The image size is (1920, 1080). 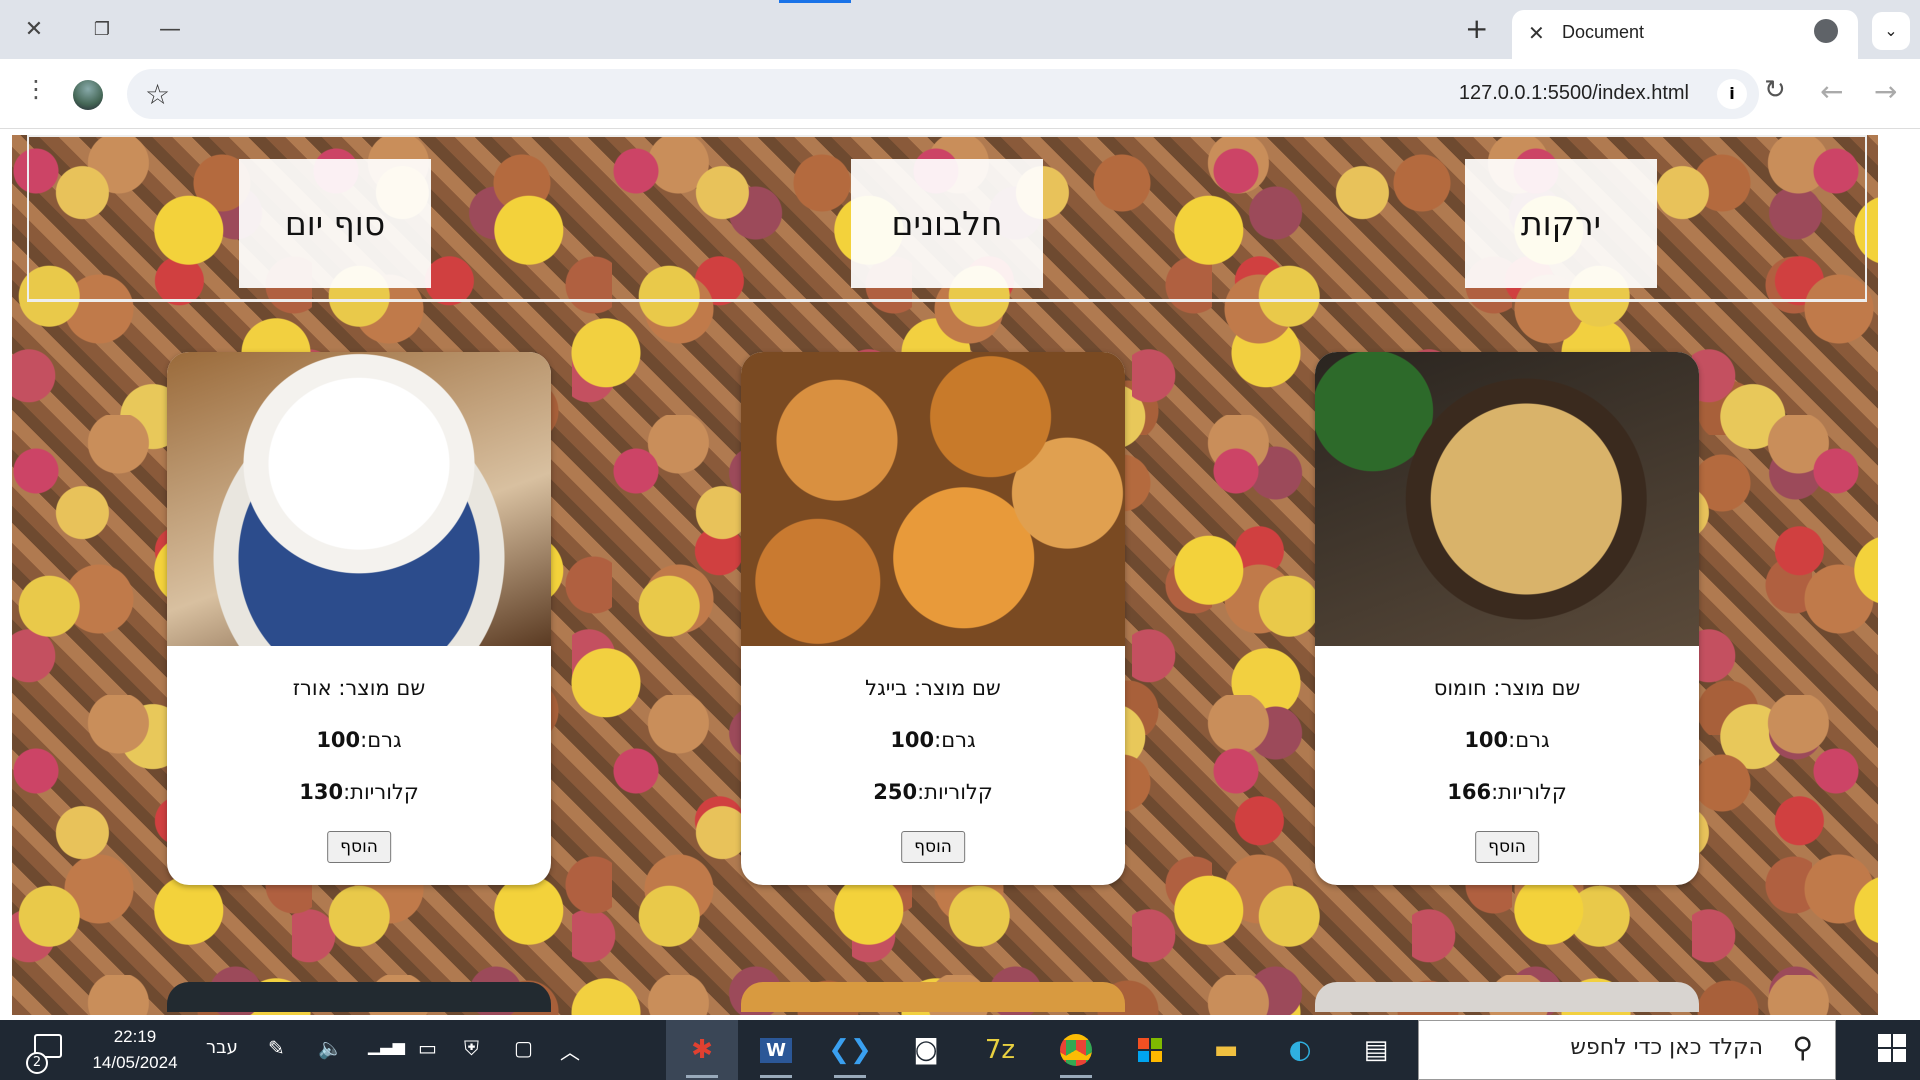 What do you see at coordinates (1076, 1050) in the screenshot?
I see `chrome-icon` at bounding box center [1076, 1050].